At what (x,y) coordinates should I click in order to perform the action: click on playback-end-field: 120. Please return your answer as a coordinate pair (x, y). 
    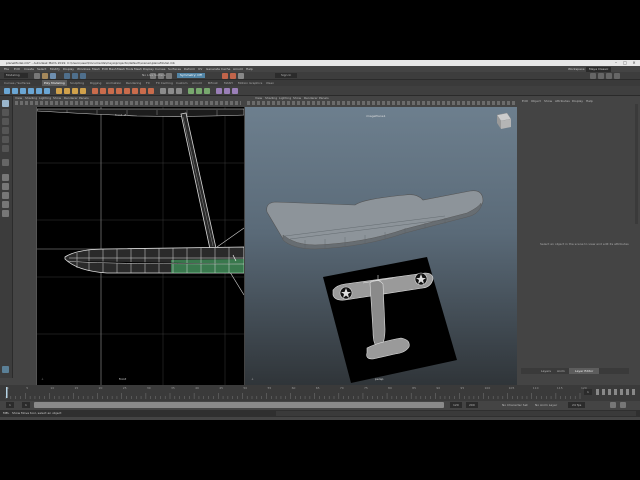
    Looking at the image, I should click on (456, 405).